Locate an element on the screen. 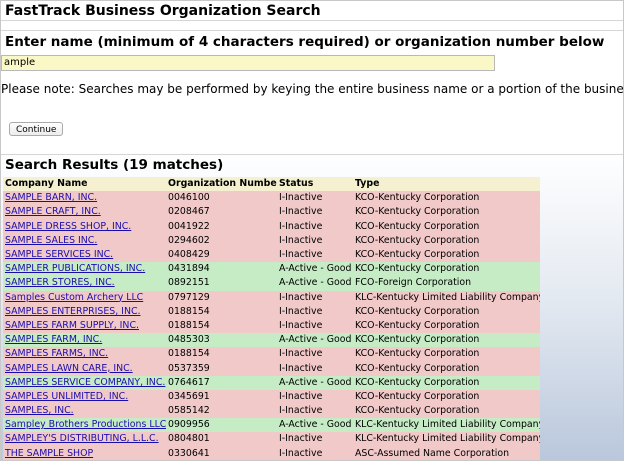 The width and height of the screenshot is (624, 461). organization-number-cell: 0892151 is located at coordinates (189, 283).